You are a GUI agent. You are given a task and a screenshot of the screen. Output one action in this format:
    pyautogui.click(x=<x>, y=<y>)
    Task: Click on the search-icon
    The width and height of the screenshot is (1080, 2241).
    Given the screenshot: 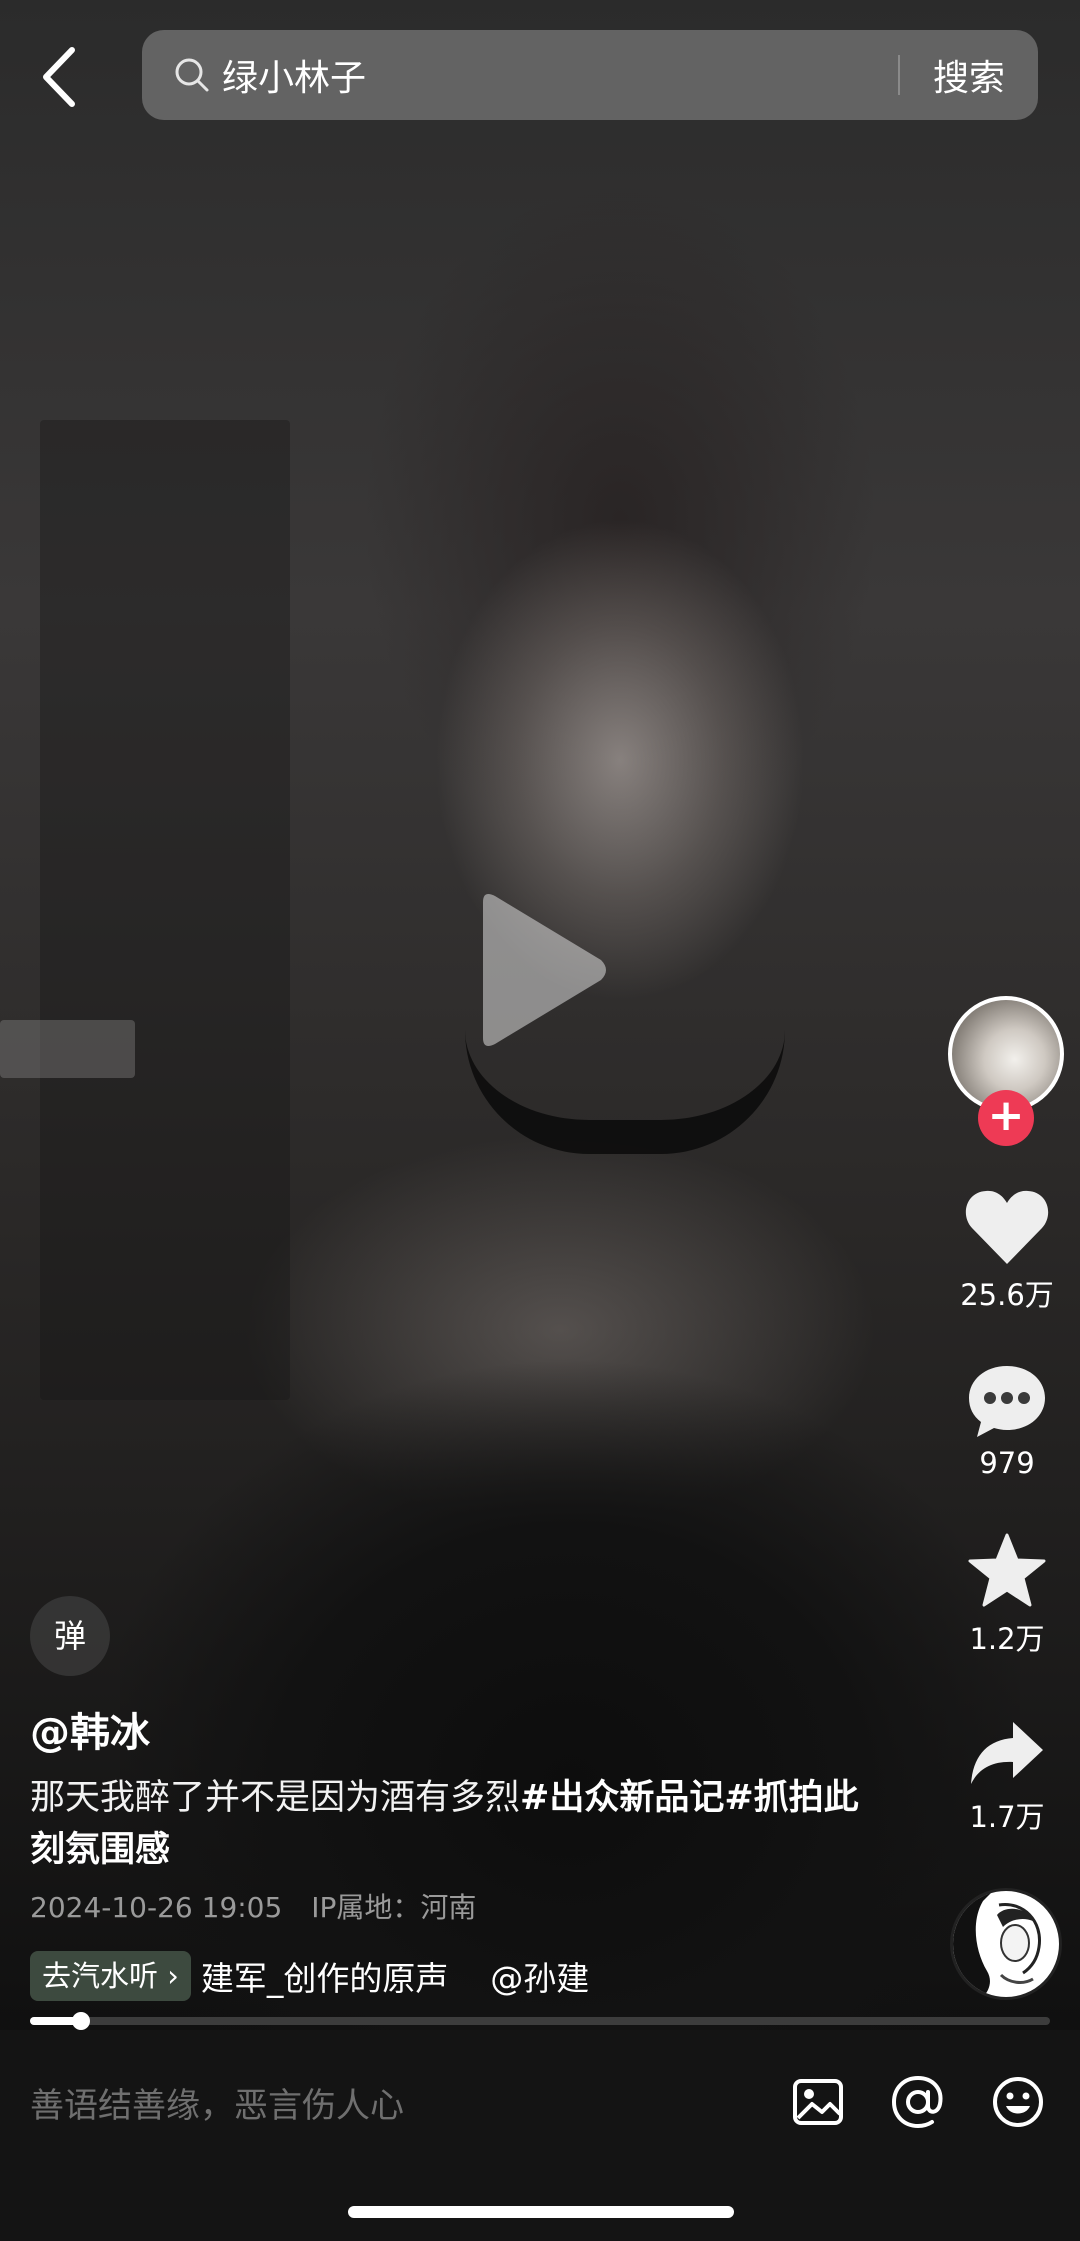 What is the action you would take?
    pyautogui.click(x=192, y=75)
    